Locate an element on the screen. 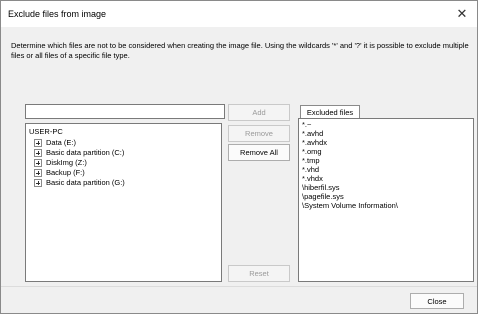 This screenshot has width=478, height=314. tree-item-label: Basic data partition (C:) is located at coordinates (85, 152).